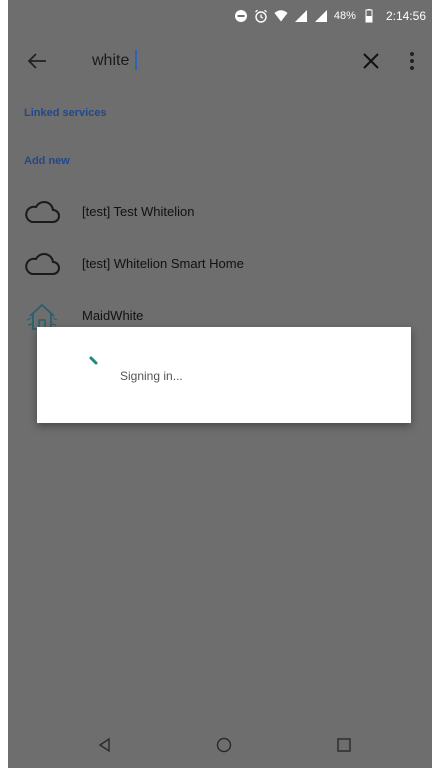 This screenshot has width=435, height=768. I want to click on battery-icon, so click(369, 16).